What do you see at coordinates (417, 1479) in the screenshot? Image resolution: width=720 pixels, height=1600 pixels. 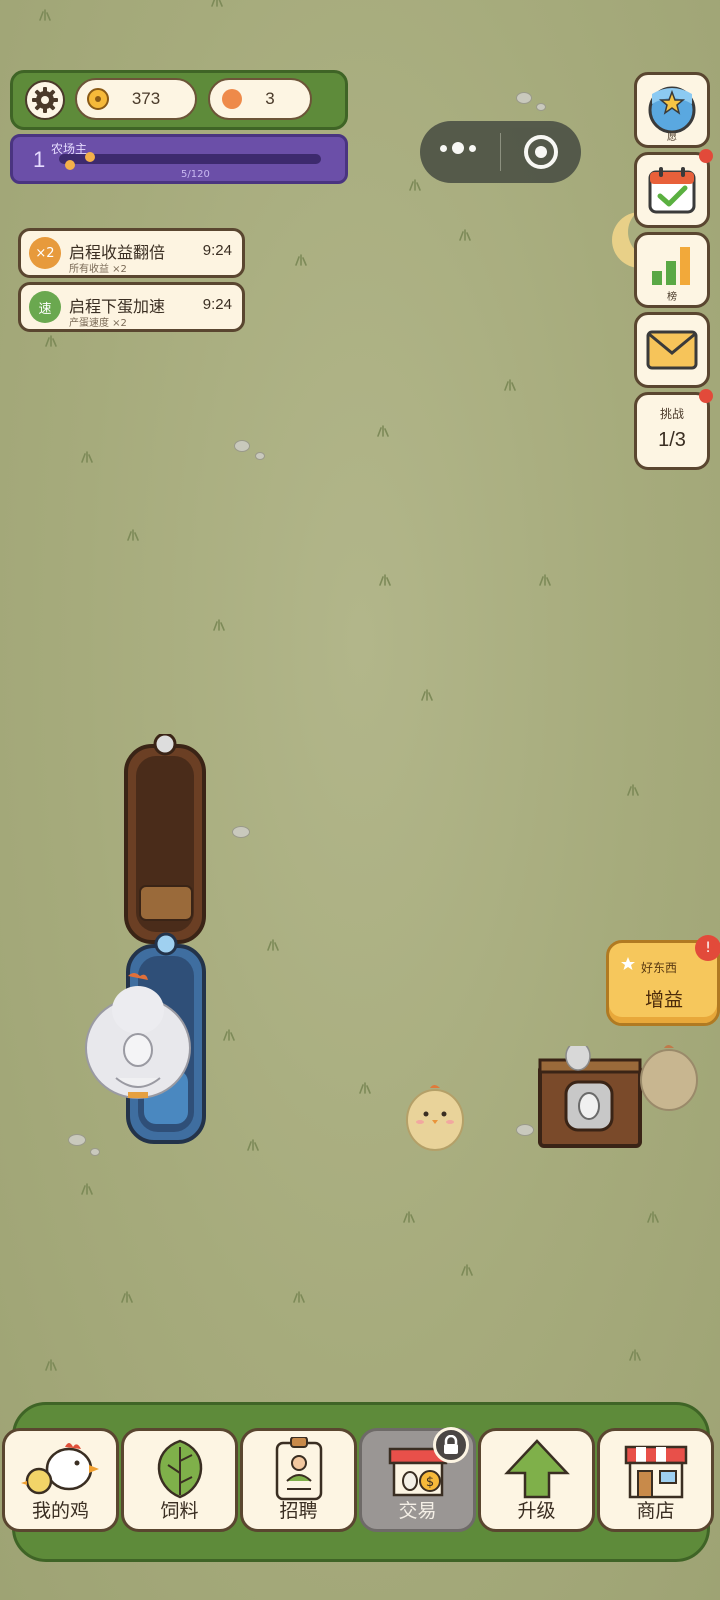 I see `nav-trade: $ 交易` at bounding box center [417, 1479].